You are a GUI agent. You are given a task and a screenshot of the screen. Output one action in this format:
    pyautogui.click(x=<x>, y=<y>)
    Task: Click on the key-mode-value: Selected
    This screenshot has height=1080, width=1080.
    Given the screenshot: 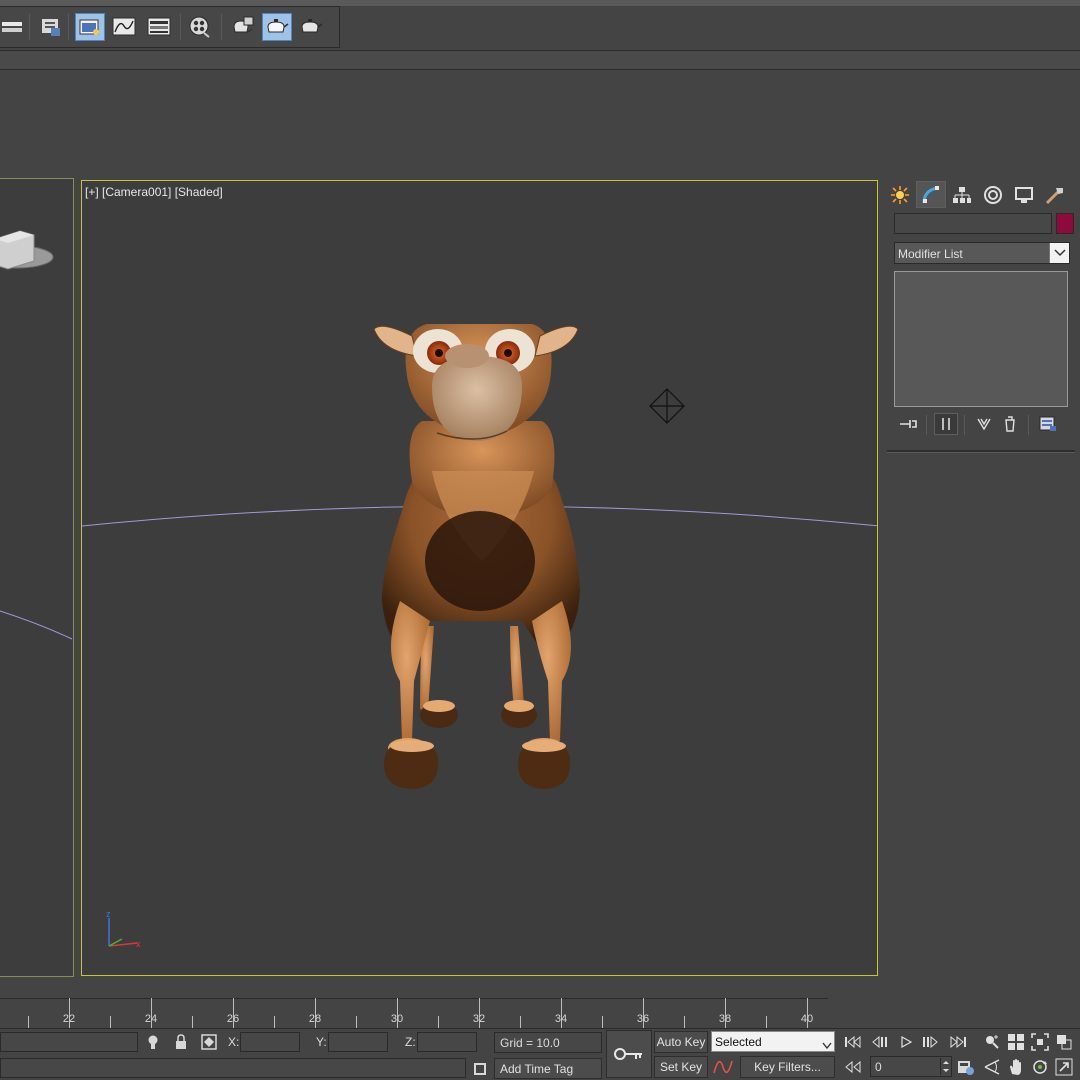 What is the action you would take?
    pyautogui.click(x=738, y=1042)
    